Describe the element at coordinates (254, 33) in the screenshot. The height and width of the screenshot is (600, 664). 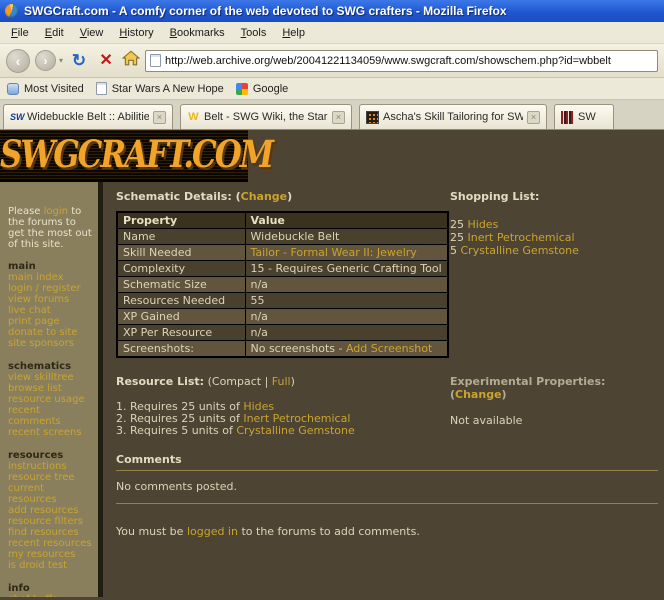
I see `menu-tools: Tools` at that location.